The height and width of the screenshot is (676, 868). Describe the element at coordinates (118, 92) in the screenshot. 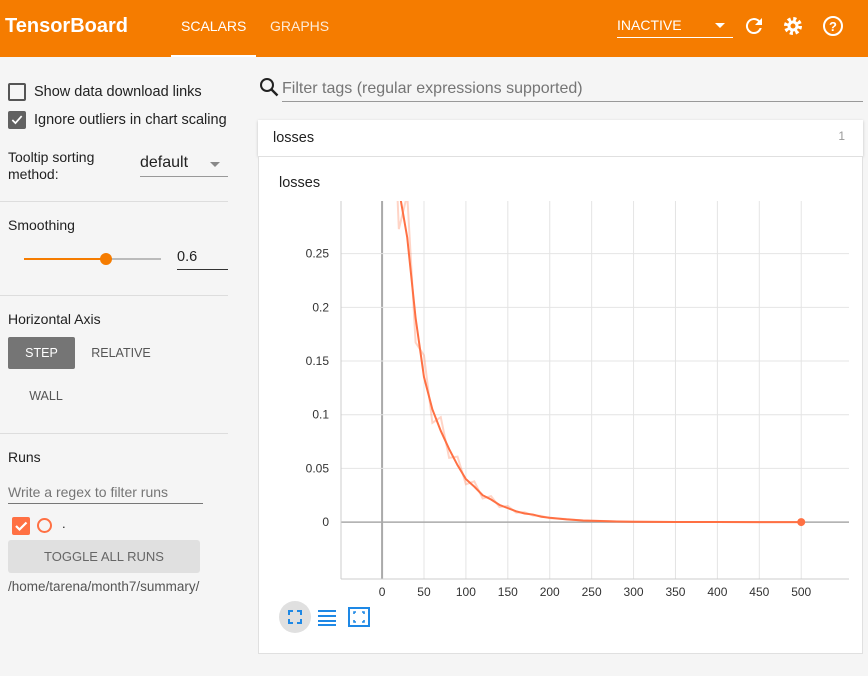

I see `show-download-links-label: Show data download links` at that location.